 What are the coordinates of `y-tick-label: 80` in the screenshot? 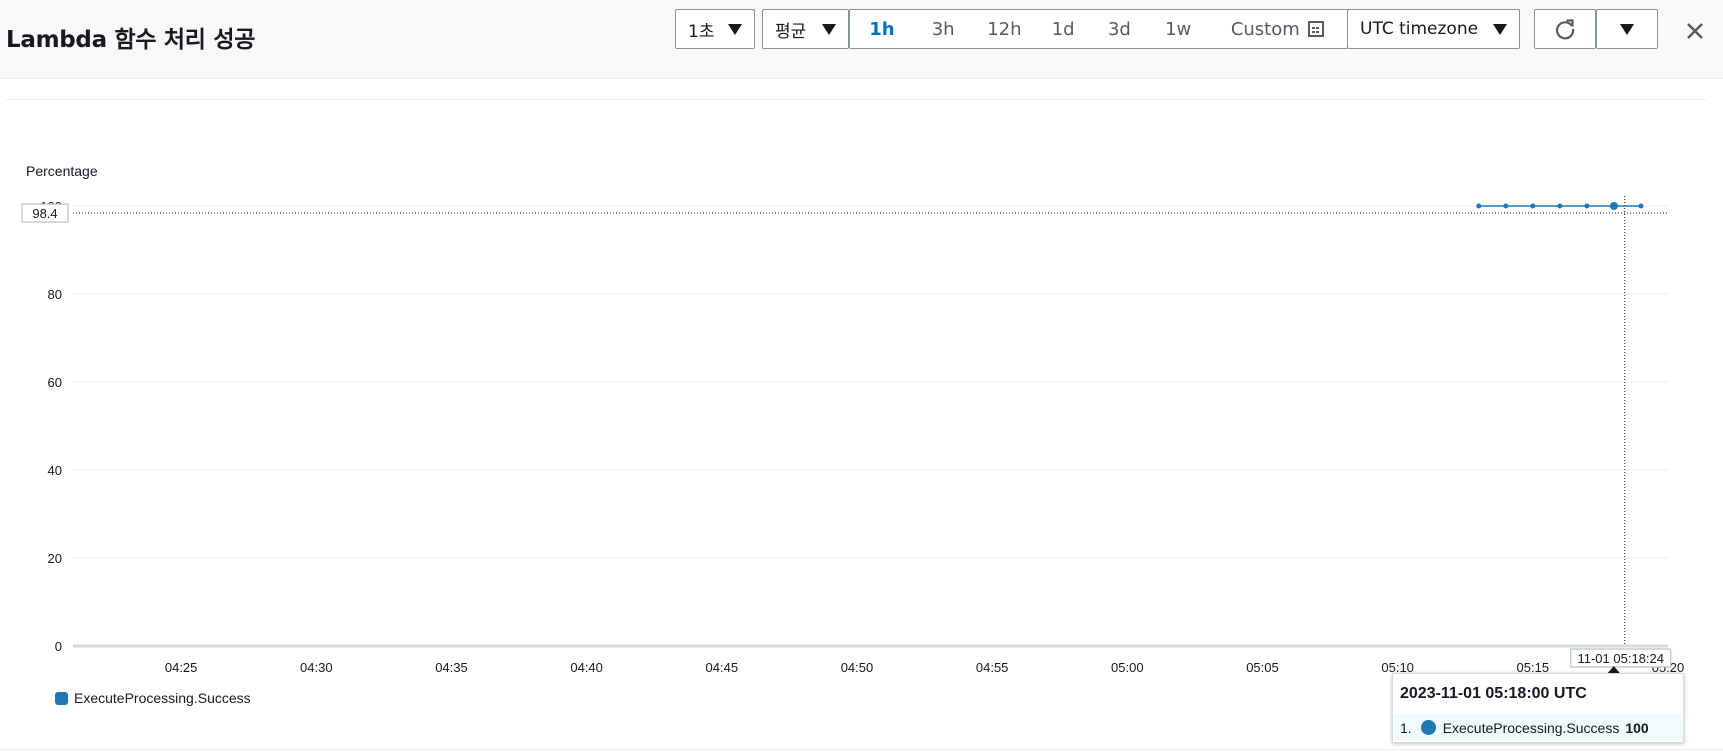 It's located at (55, 294).